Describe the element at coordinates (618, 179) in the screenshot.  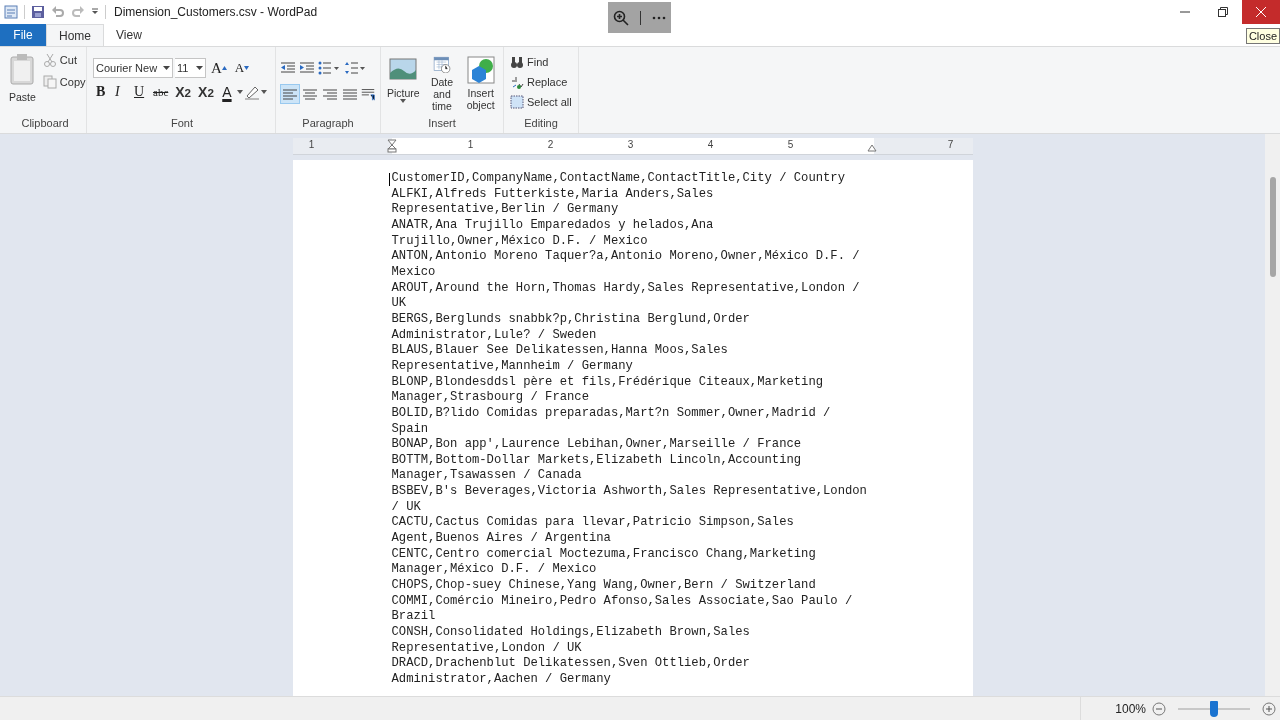
I see `text-line: CustomerID,CompanyName,ContactName,ContactTitle,City / Country` at that location.